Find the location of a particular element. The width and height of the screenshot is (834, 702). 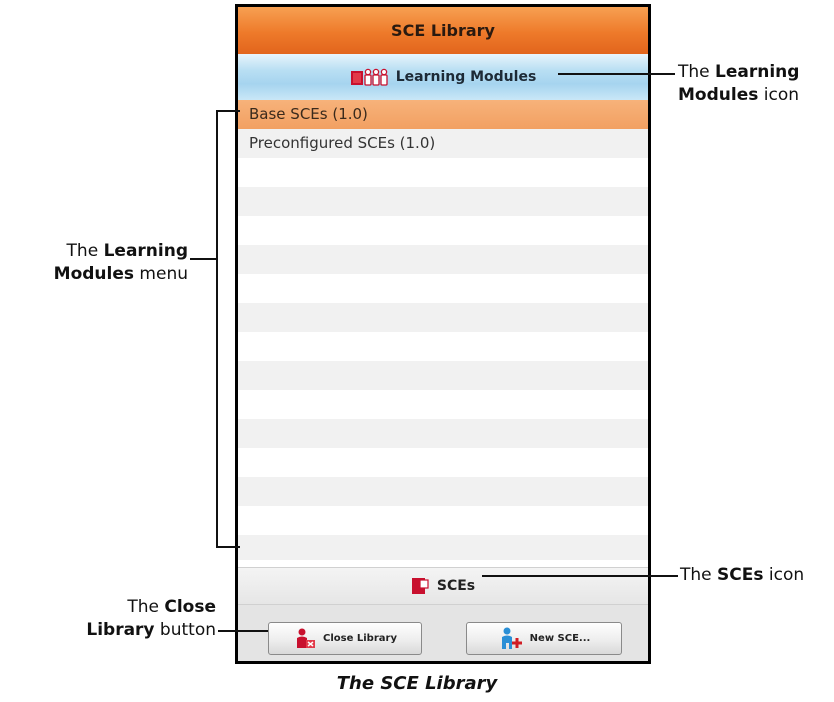

list-item-label: Preconfigured SCEs (1.0) is located at coordinates (342, 143).